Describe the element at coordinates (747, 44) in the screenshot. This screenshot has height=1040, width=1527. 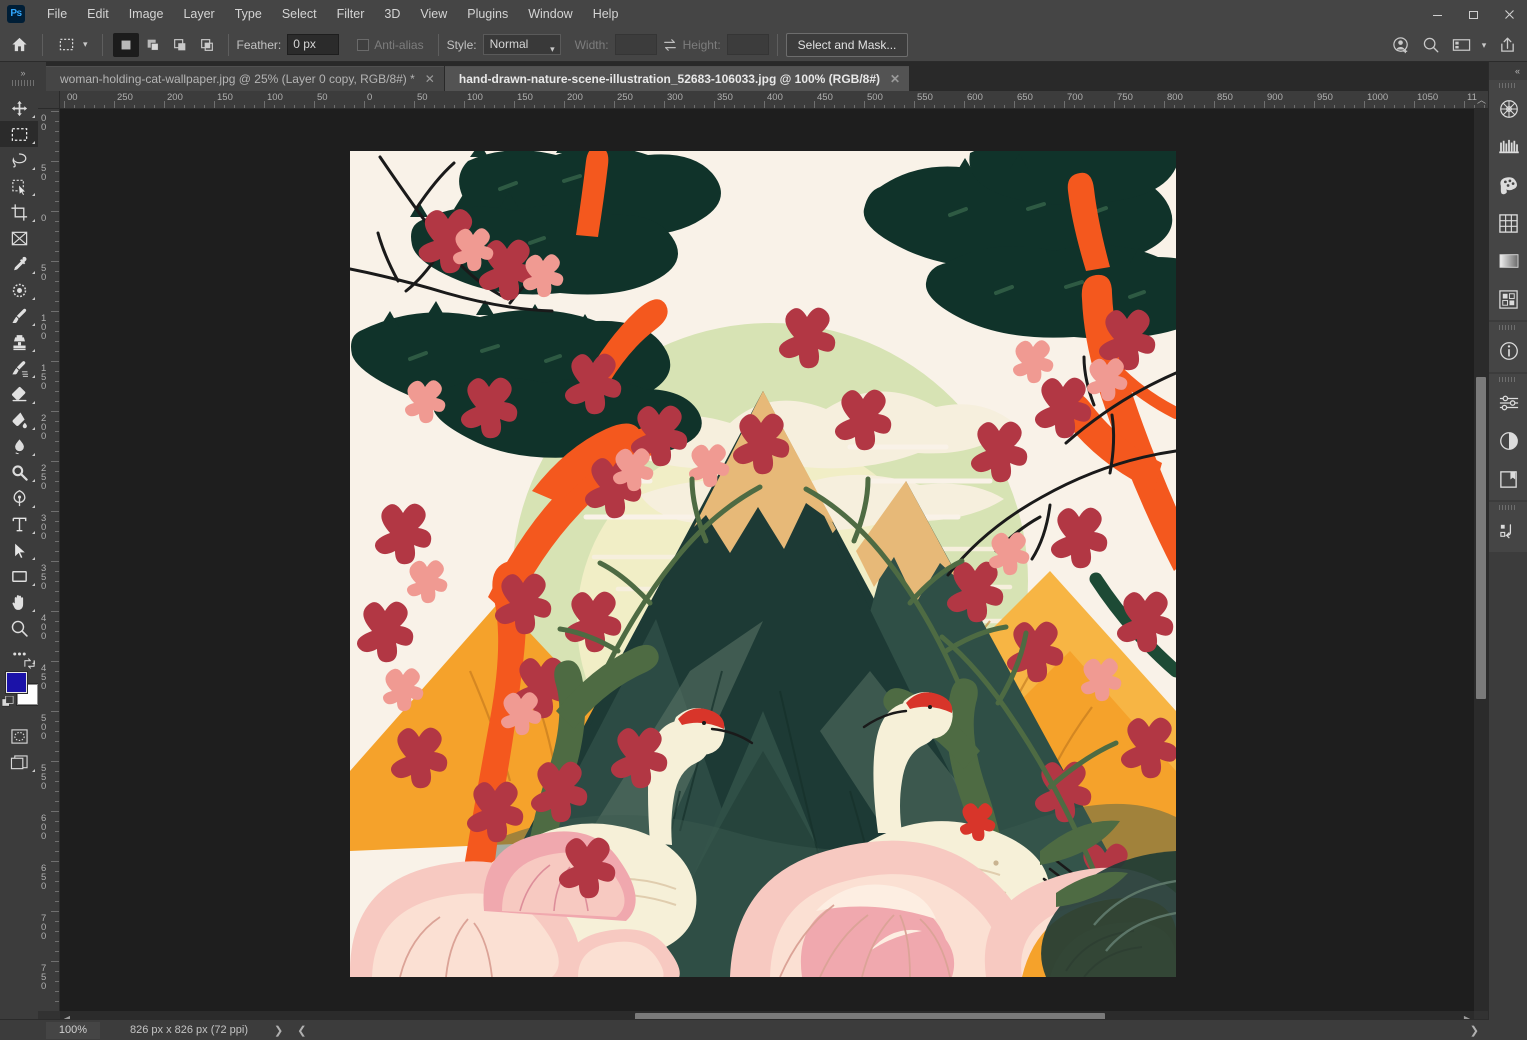
I see `height-input` at that location.